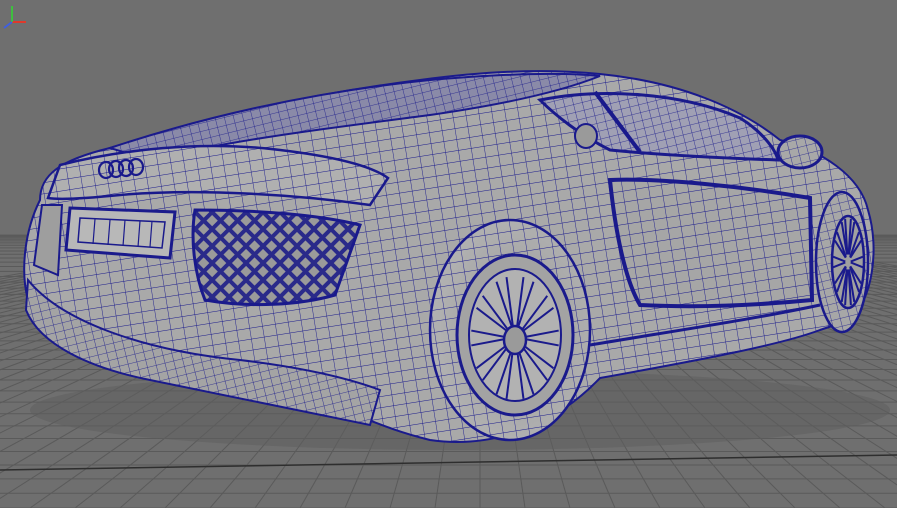 The height and width of the screenshot is (508, 897). Describe the element at coordinates (515, 340) in the screenshot. I see `rear-wheel-hub` at that location.